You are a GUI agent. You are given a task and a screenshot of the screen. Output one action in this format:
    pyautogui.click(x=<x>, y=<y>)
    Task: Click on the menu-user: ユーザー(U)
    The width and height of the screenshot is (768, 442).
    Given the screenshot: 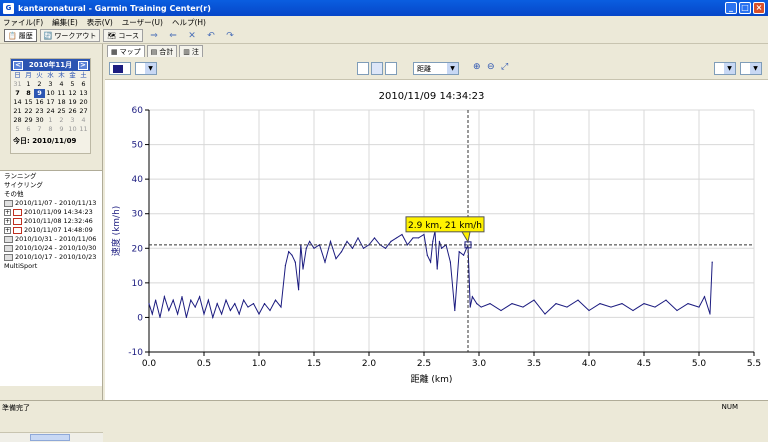 What is the action you would take?
    pyautogui.click(x=142, y=22)
    